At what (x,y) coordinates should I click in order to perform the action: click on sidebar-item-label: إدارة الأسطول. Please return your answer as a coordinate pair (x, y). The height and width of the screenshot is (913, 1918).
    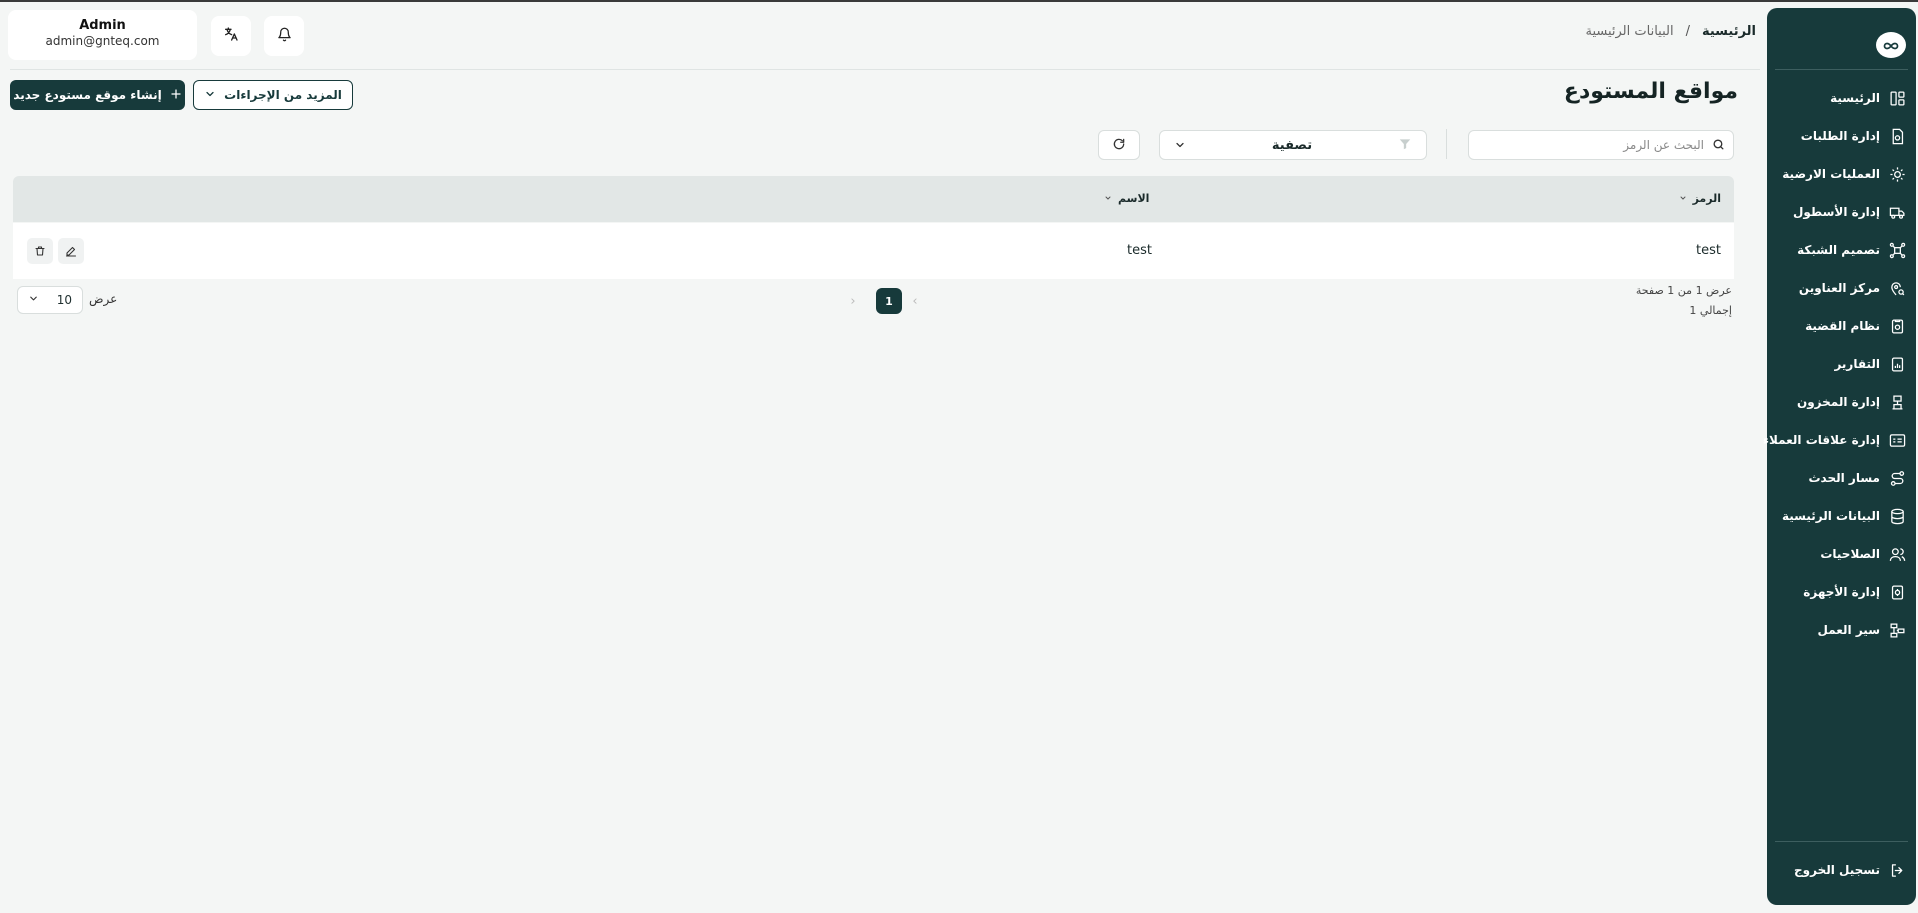
    Looking at the image, I should click on (1836, 212).